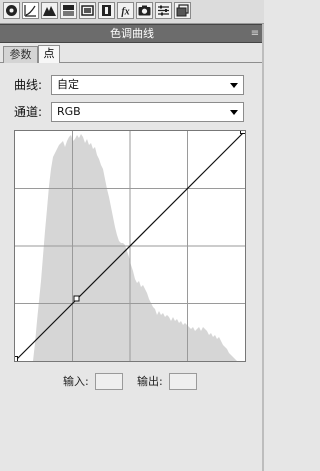 Image resolution: width=320 pixels, height=471 pixels. I want to click on panel-edge, so click(263, 247).